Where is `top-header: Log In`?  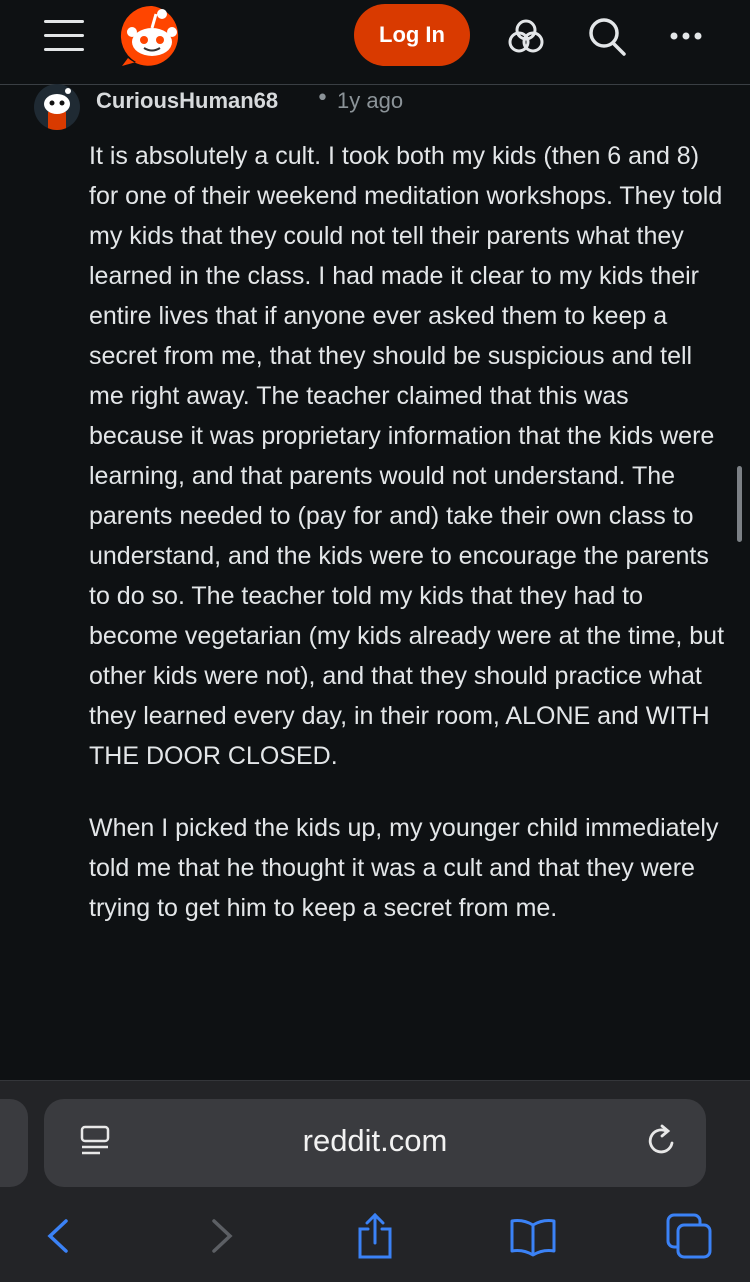 top-header: Log In is located at coordinates (375, 42).